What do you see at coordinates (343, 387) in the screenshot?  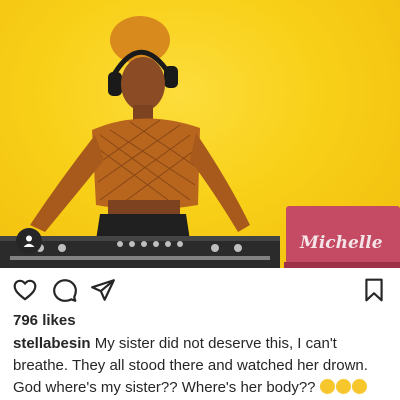 I see `crying-face-icon` at bounding box center [343, 387].